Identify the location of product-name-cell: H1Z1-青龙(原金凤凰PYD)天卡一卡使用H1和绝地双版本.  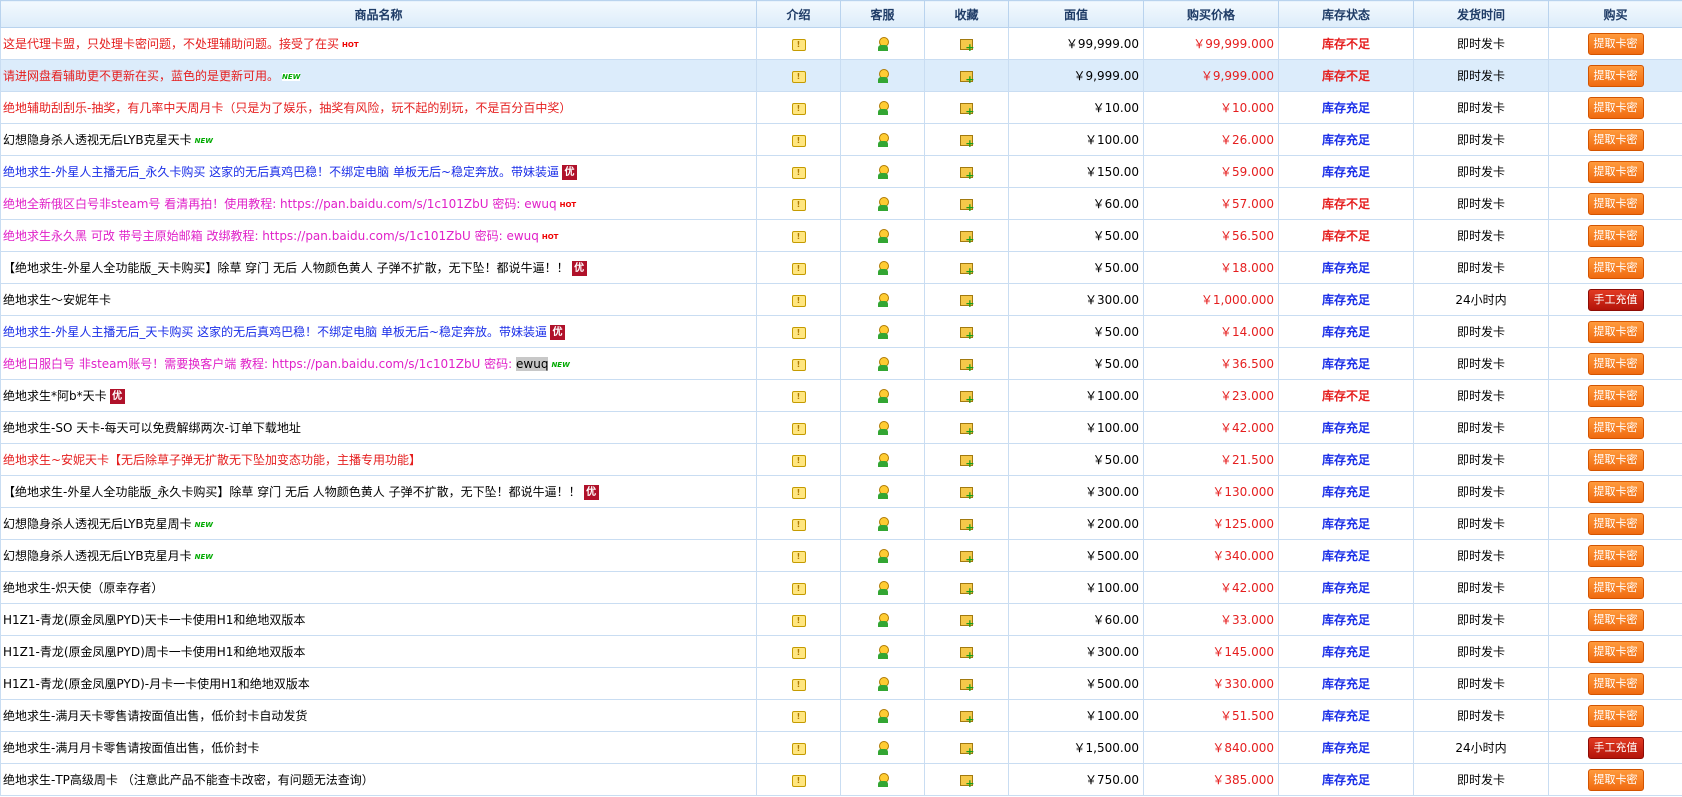
(378, 619).